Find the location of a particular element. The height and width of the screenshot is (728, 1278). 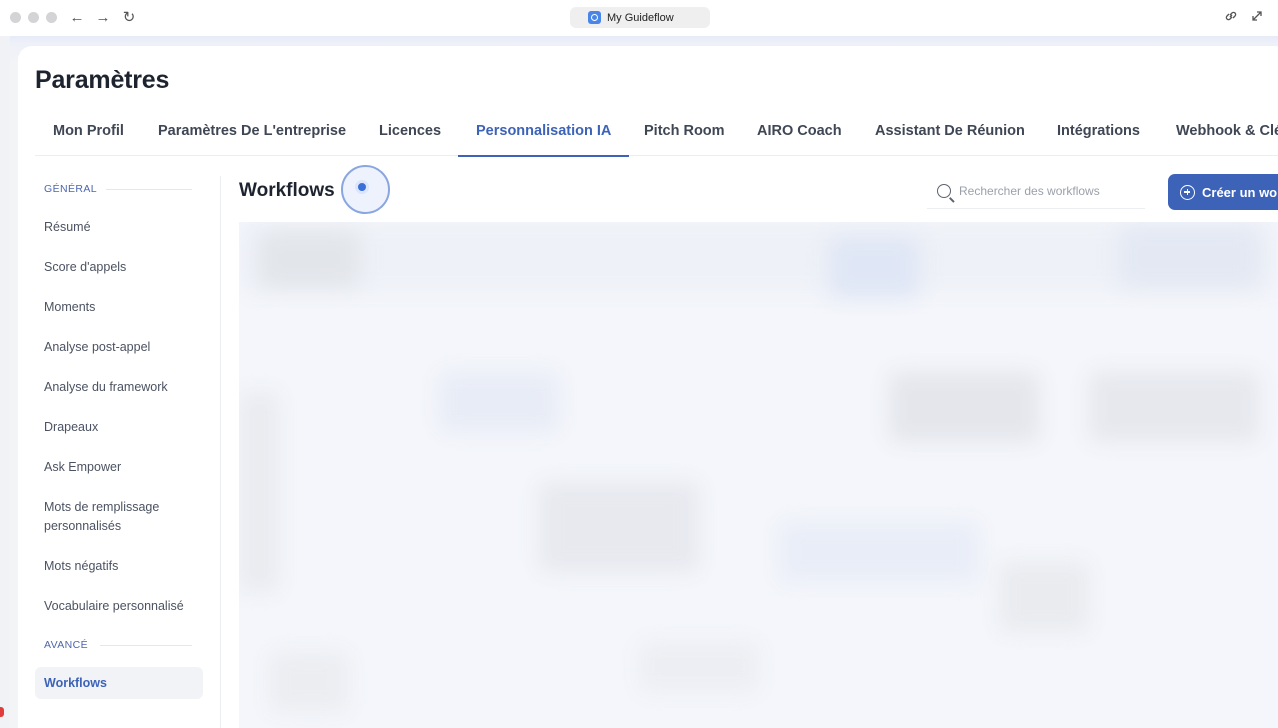

sidebar-item-resume: Résumé is located at coordinates (67, 227).